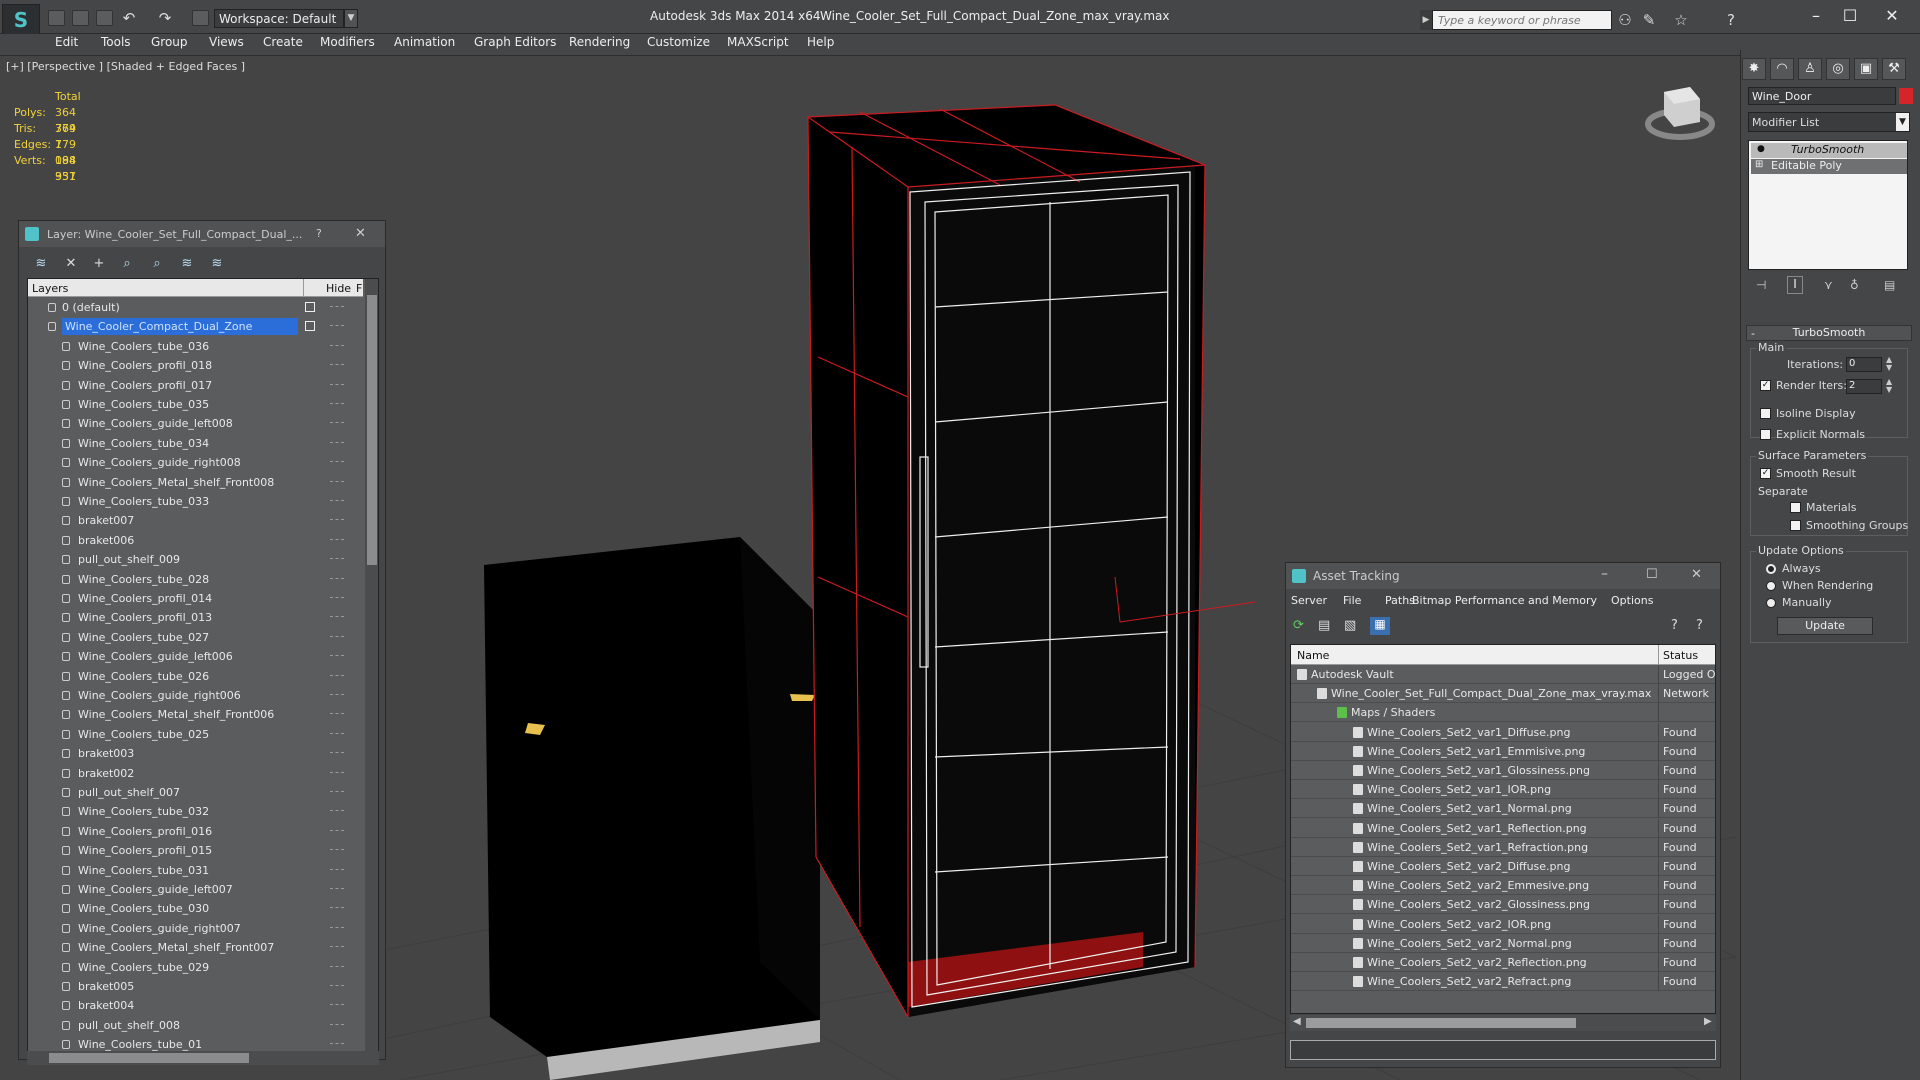  What do you see at coordinates (195, 734) in the screenshot?
I see `object-row: Wine_Coolers_tube_025` at bounding box center [195, 734].